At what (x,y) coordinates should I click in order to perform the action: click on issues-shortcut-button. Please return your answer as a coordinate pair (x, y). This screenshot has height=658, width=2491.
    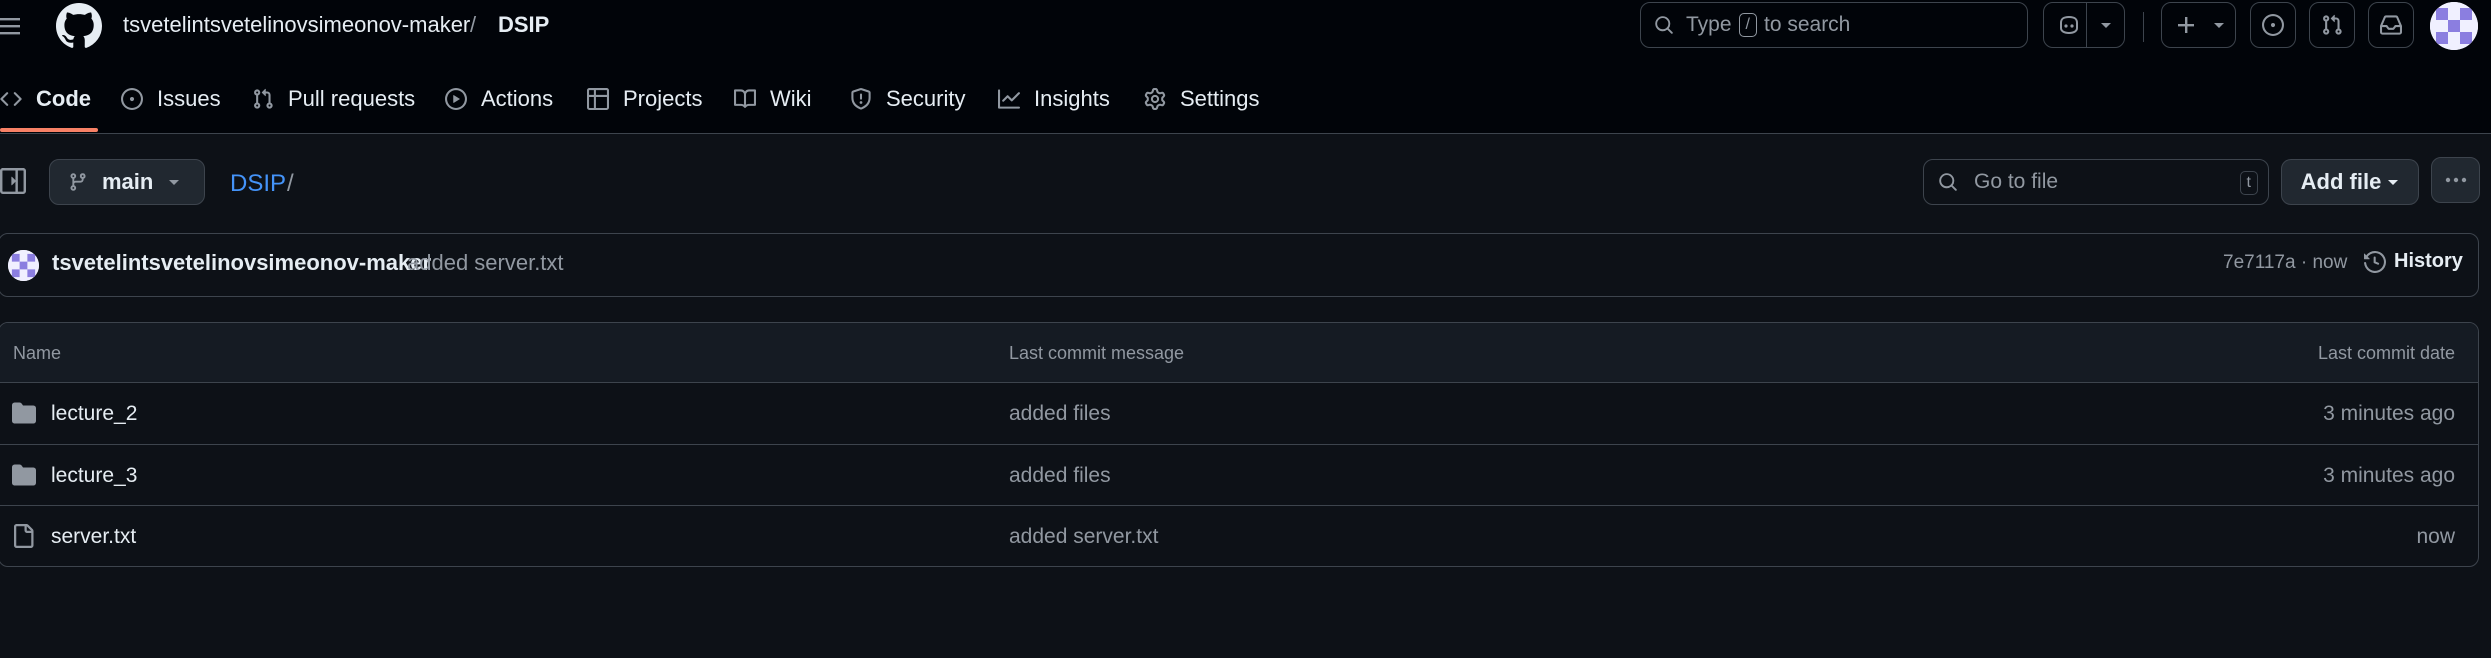
    Looking at the image, I should click on (2273, 25).